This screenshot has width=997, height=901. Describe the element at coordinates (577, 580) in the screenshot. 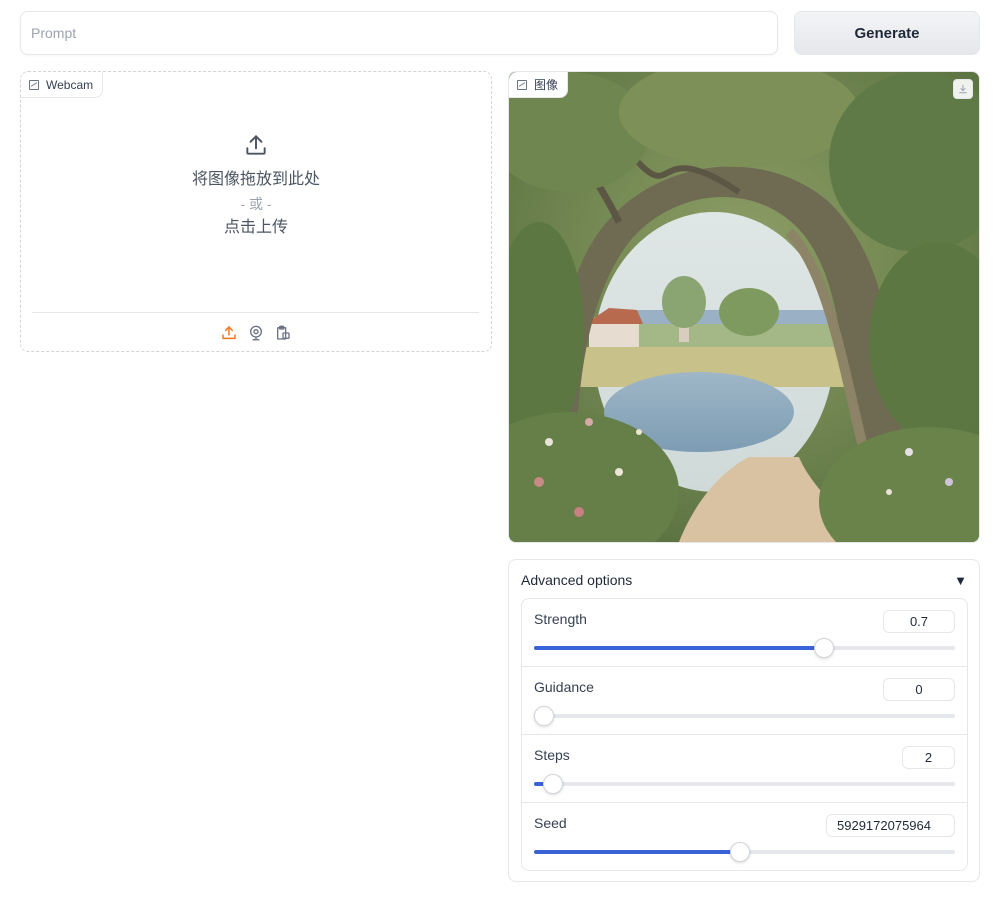

I see `advanced-options-title: Advanced options` at that location.